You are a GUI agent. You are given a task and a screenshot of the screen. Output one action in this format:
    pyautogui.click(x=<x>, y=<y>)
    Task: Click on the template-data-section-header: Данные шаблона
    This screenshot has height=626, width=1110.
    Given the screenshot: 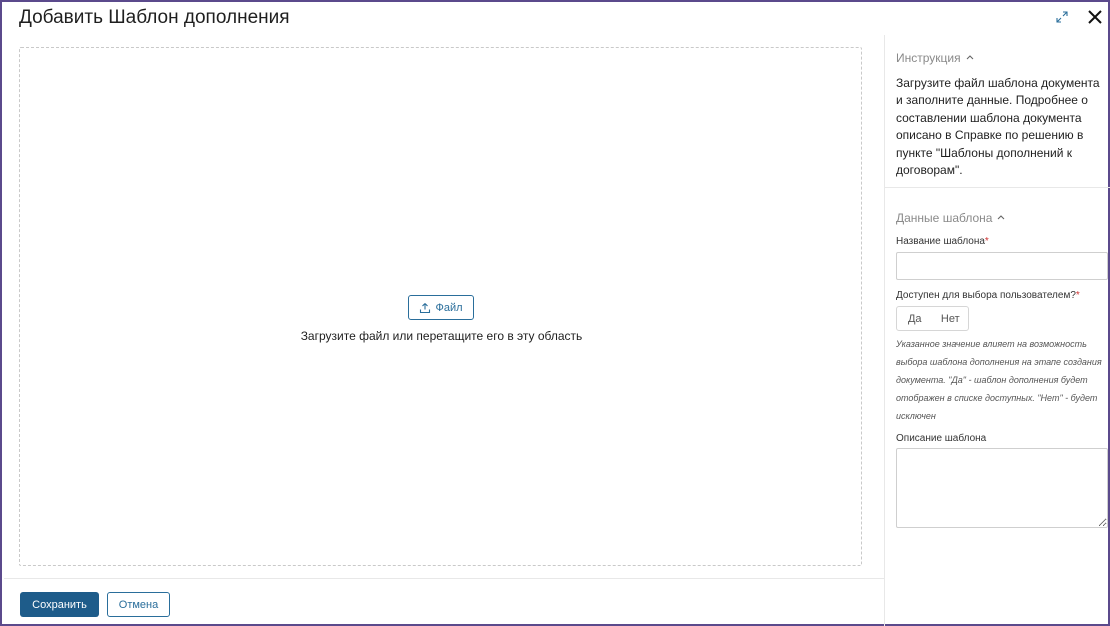 What is the action you would take?
    pyautogui.click(x=950, y=218)
    